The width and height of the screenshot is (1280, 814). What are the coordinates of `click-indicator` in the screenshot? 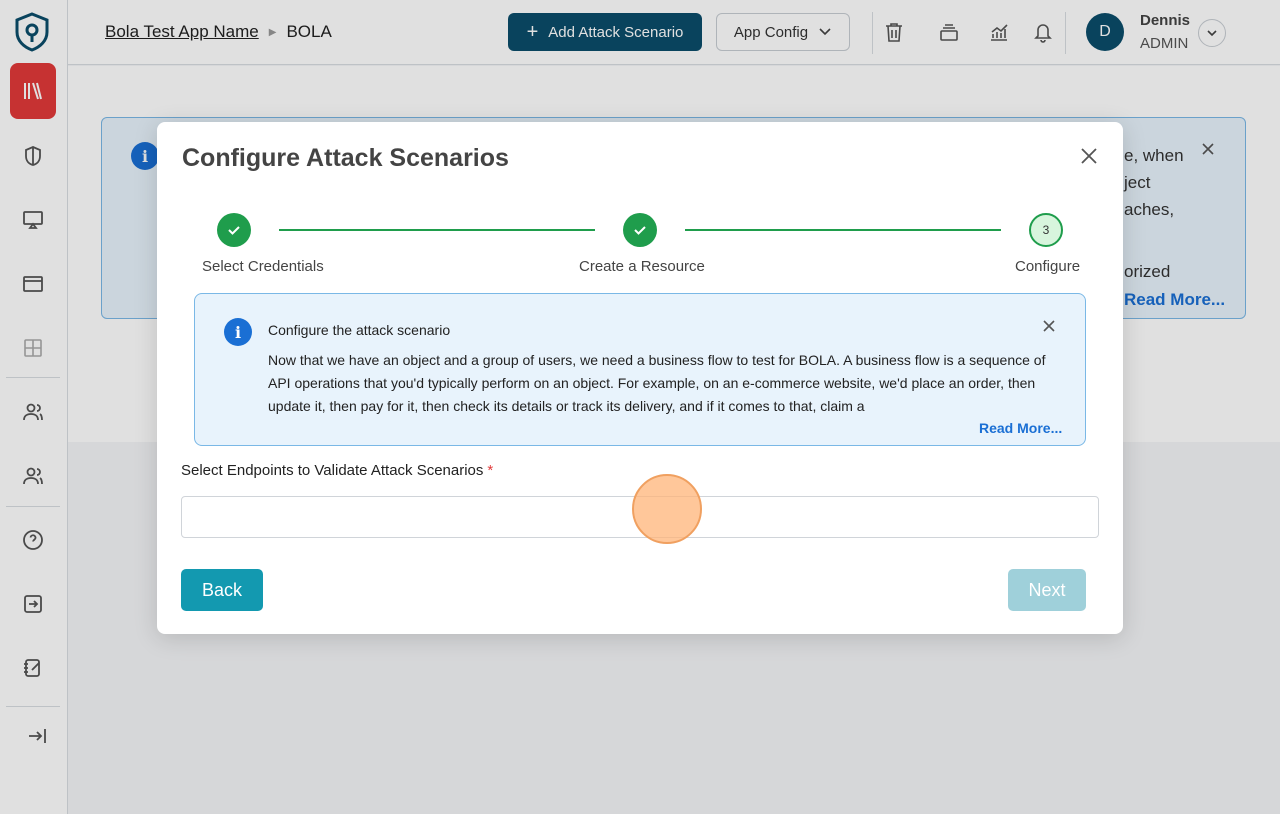 It's located at (667, 509).